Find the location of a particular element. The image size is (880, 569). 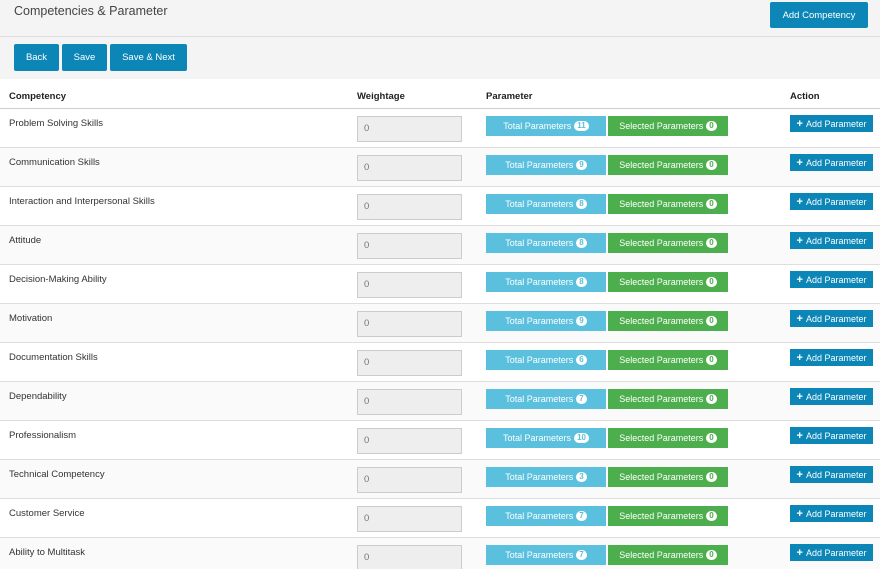

save-next-button: Save & Next is located at coordinates (148, 57).